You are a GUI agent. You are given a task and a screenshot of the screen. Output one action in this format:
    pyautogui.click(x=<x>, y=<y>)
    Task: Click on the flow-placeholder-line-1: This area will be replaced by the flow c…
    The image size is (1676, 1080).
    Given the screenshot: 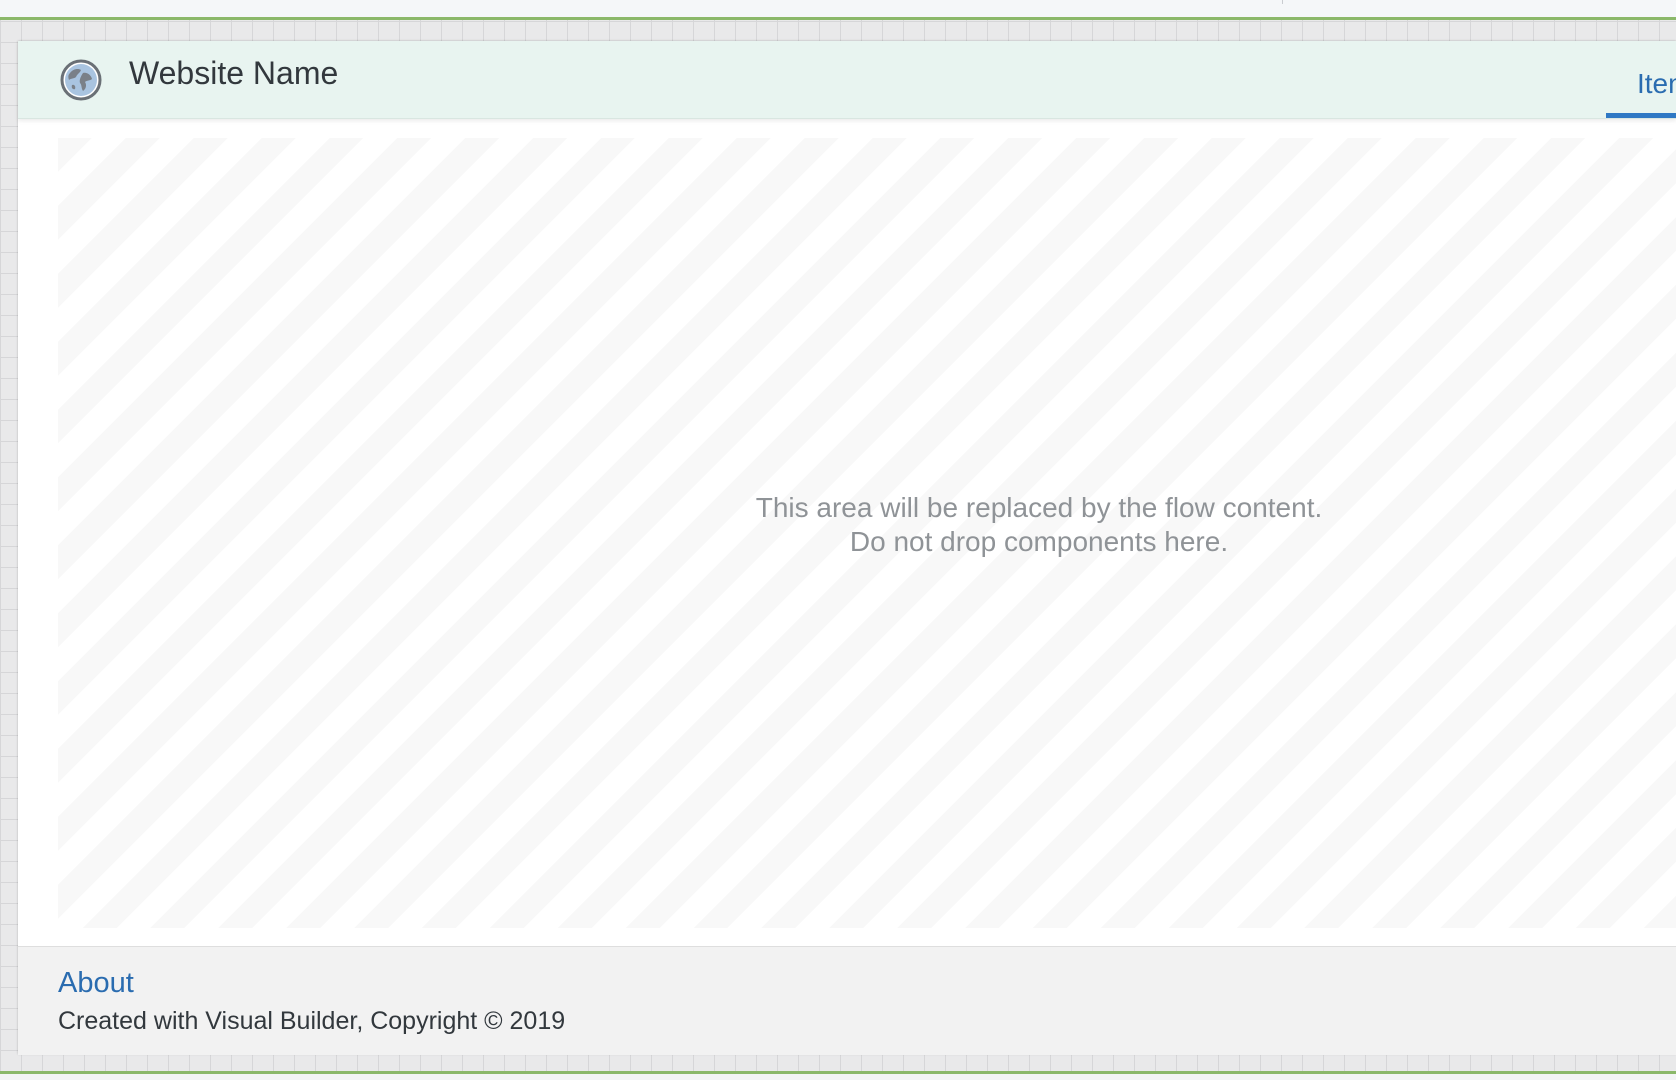 What is the action you would take?
    pyautogui.click(x=1039, y=507)
    